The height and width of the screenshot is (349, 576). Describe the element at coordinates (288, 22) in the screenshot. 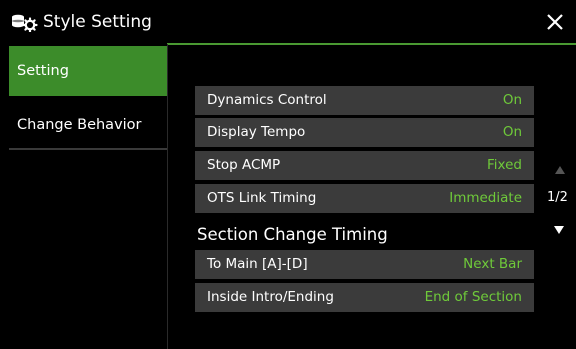

I see `title-bar: Style Setting` at that location.